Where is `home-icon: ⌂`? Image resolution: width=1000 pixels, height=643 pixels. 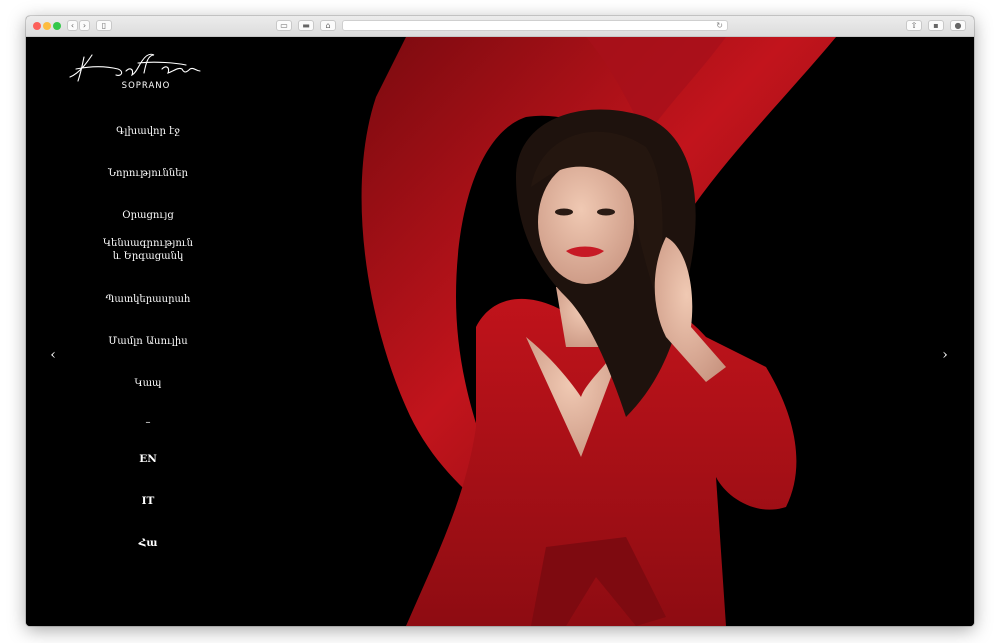 home-icon: ⌂ is located at coordinates (328, 25).